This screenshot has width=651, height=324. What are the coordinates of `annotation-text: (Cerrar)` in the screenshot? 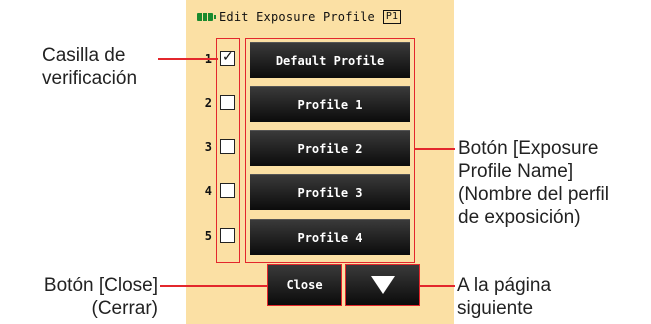 It's located at (125, 308).